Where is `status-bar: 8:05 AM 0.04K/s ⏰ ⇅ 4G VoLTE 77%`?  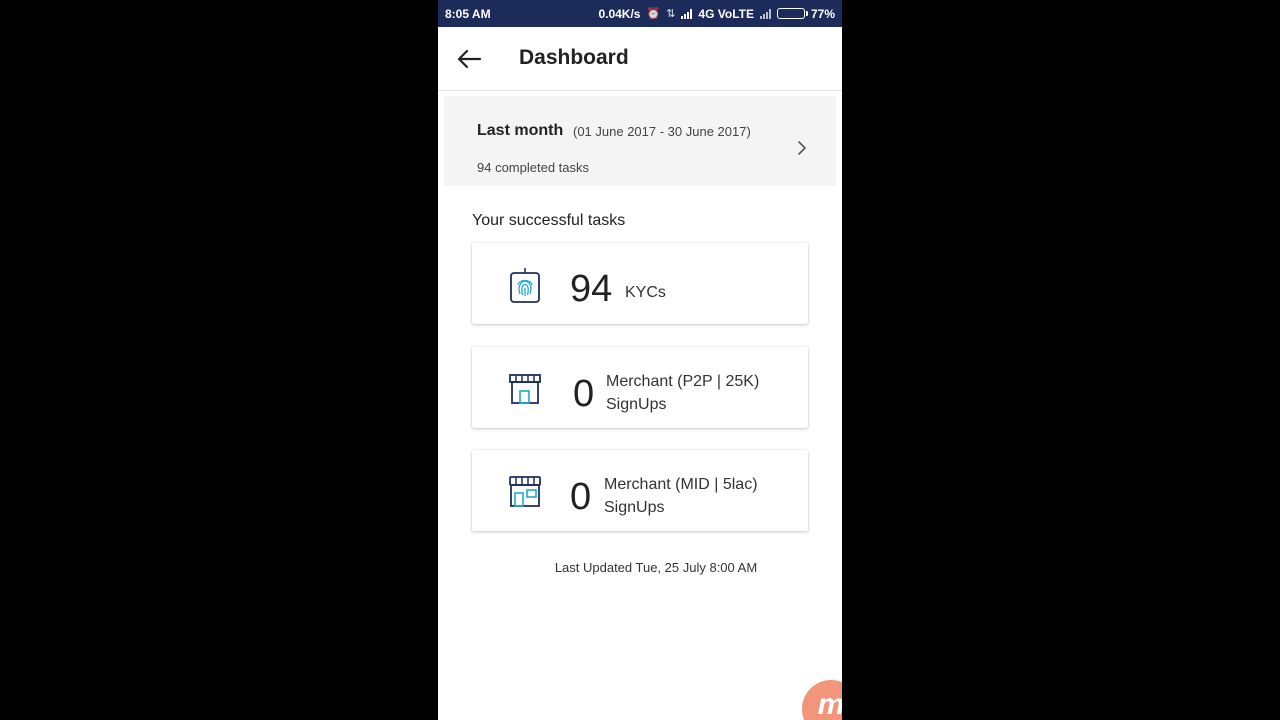 status-bar: 8:05 AM 0.04K/s ⏰ ⇅ 4G VoLTE 77% is located at coordinates (640, 13).